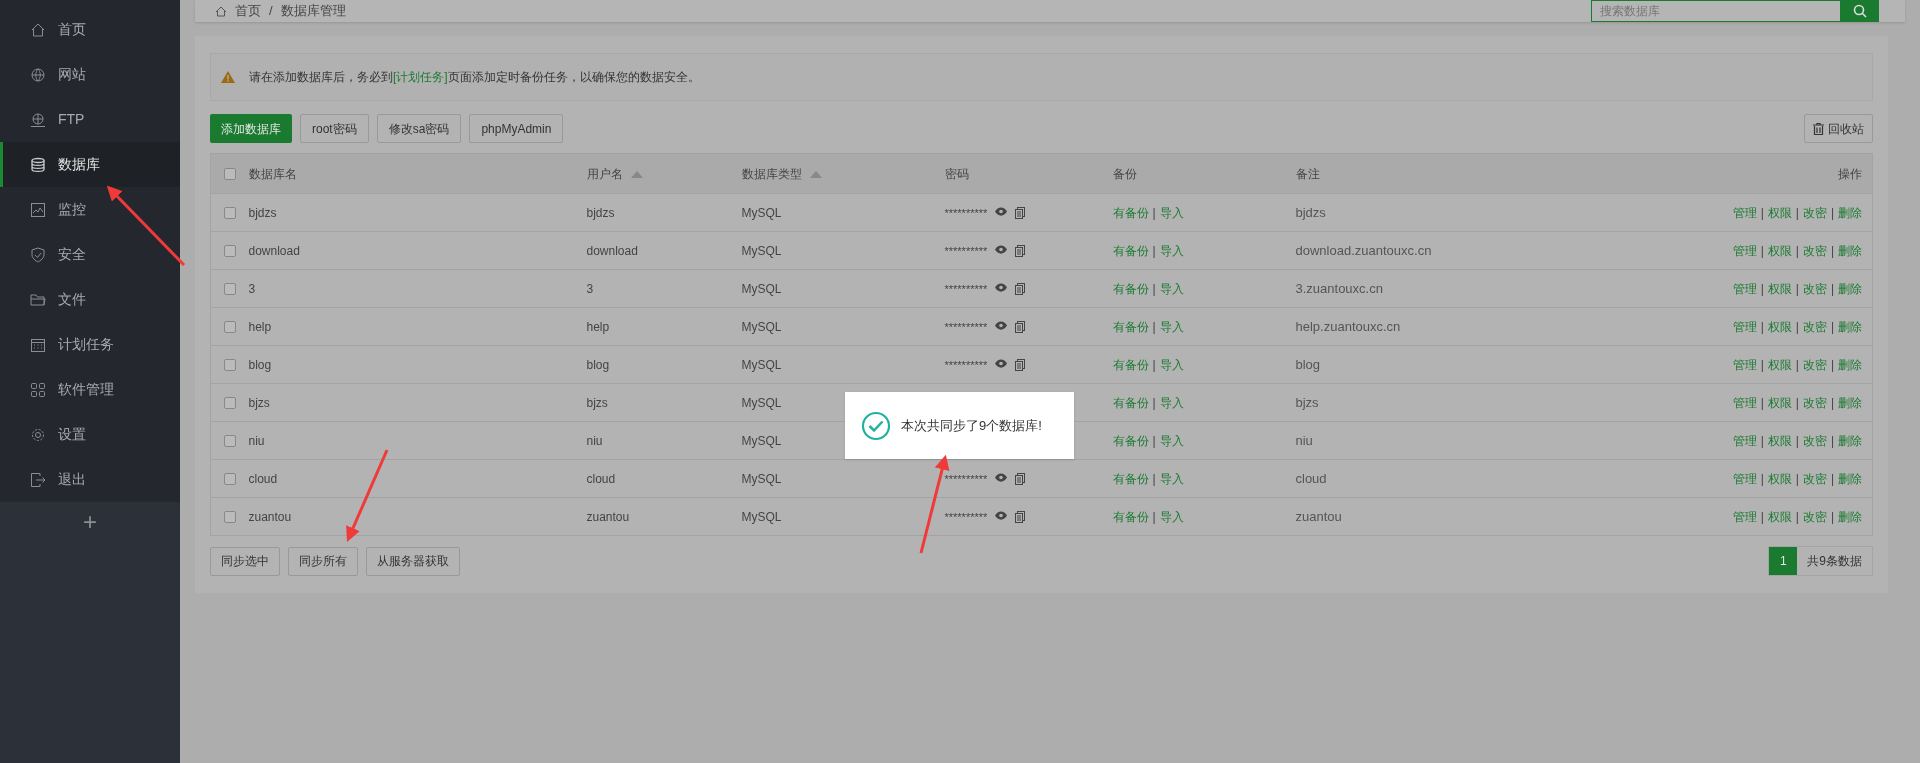 The image size is (1920, 763). Describe the element at coordinates (90, 479) in the screenshot. I see `sidebar-item: 退出` at that location.